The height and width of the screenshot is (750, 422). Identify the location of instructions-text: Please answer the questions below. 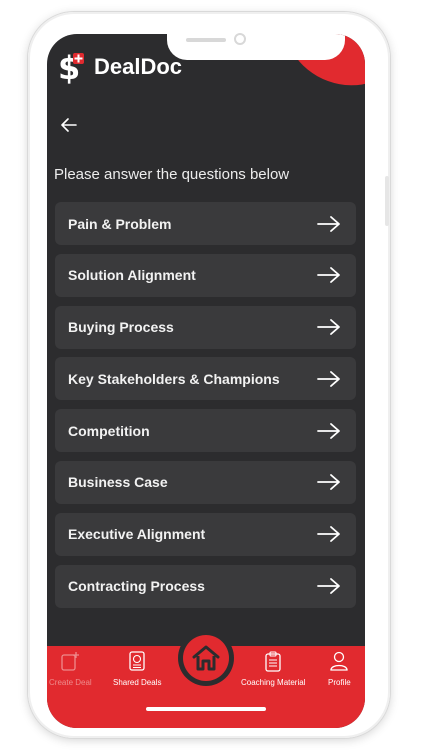
(172, 174).